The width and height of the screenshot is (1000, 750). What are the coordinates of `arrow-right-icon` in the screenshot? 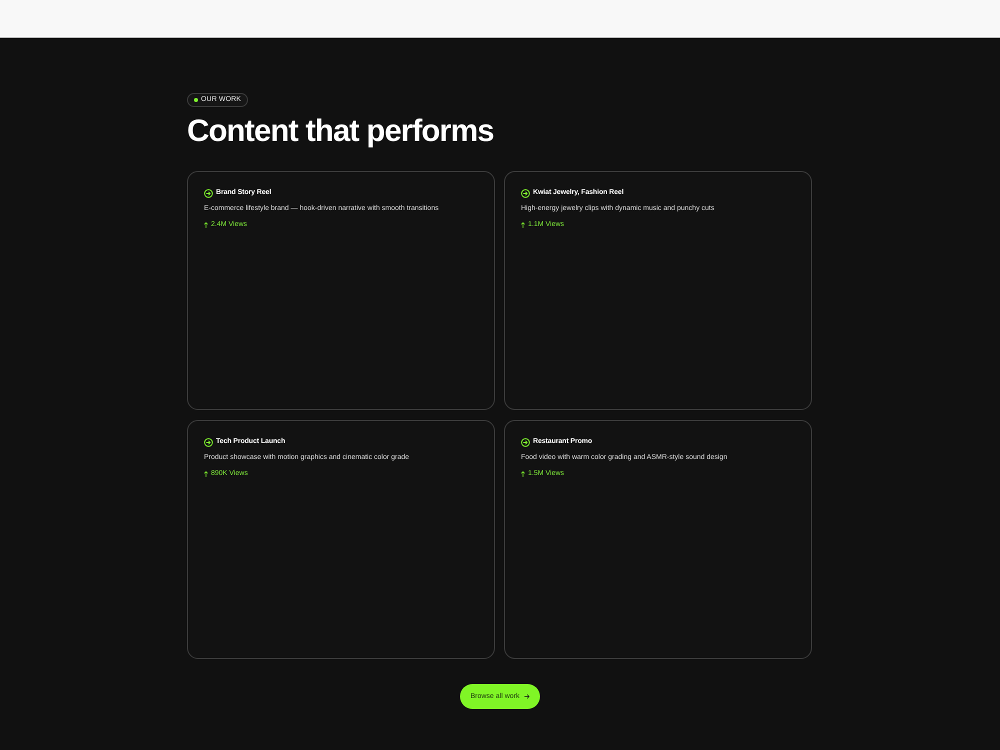 It's located at (527, 696).